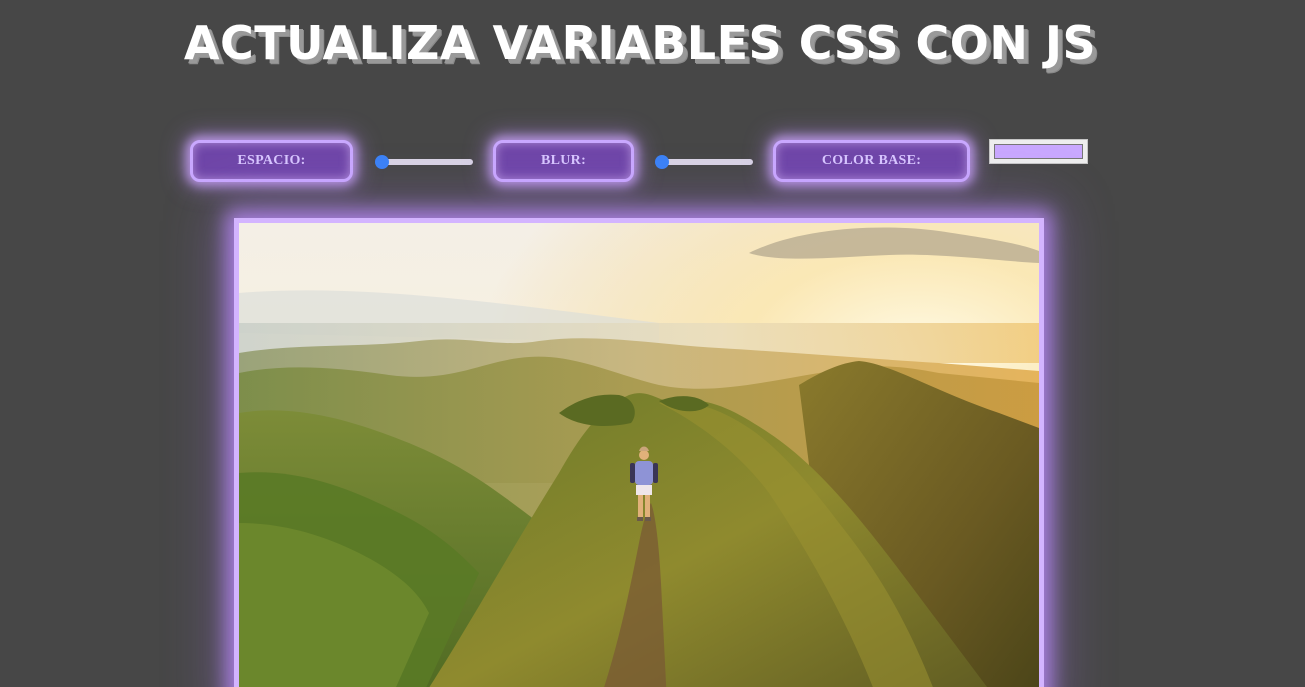  I want to click on spacing-slider, so click(424, 162).